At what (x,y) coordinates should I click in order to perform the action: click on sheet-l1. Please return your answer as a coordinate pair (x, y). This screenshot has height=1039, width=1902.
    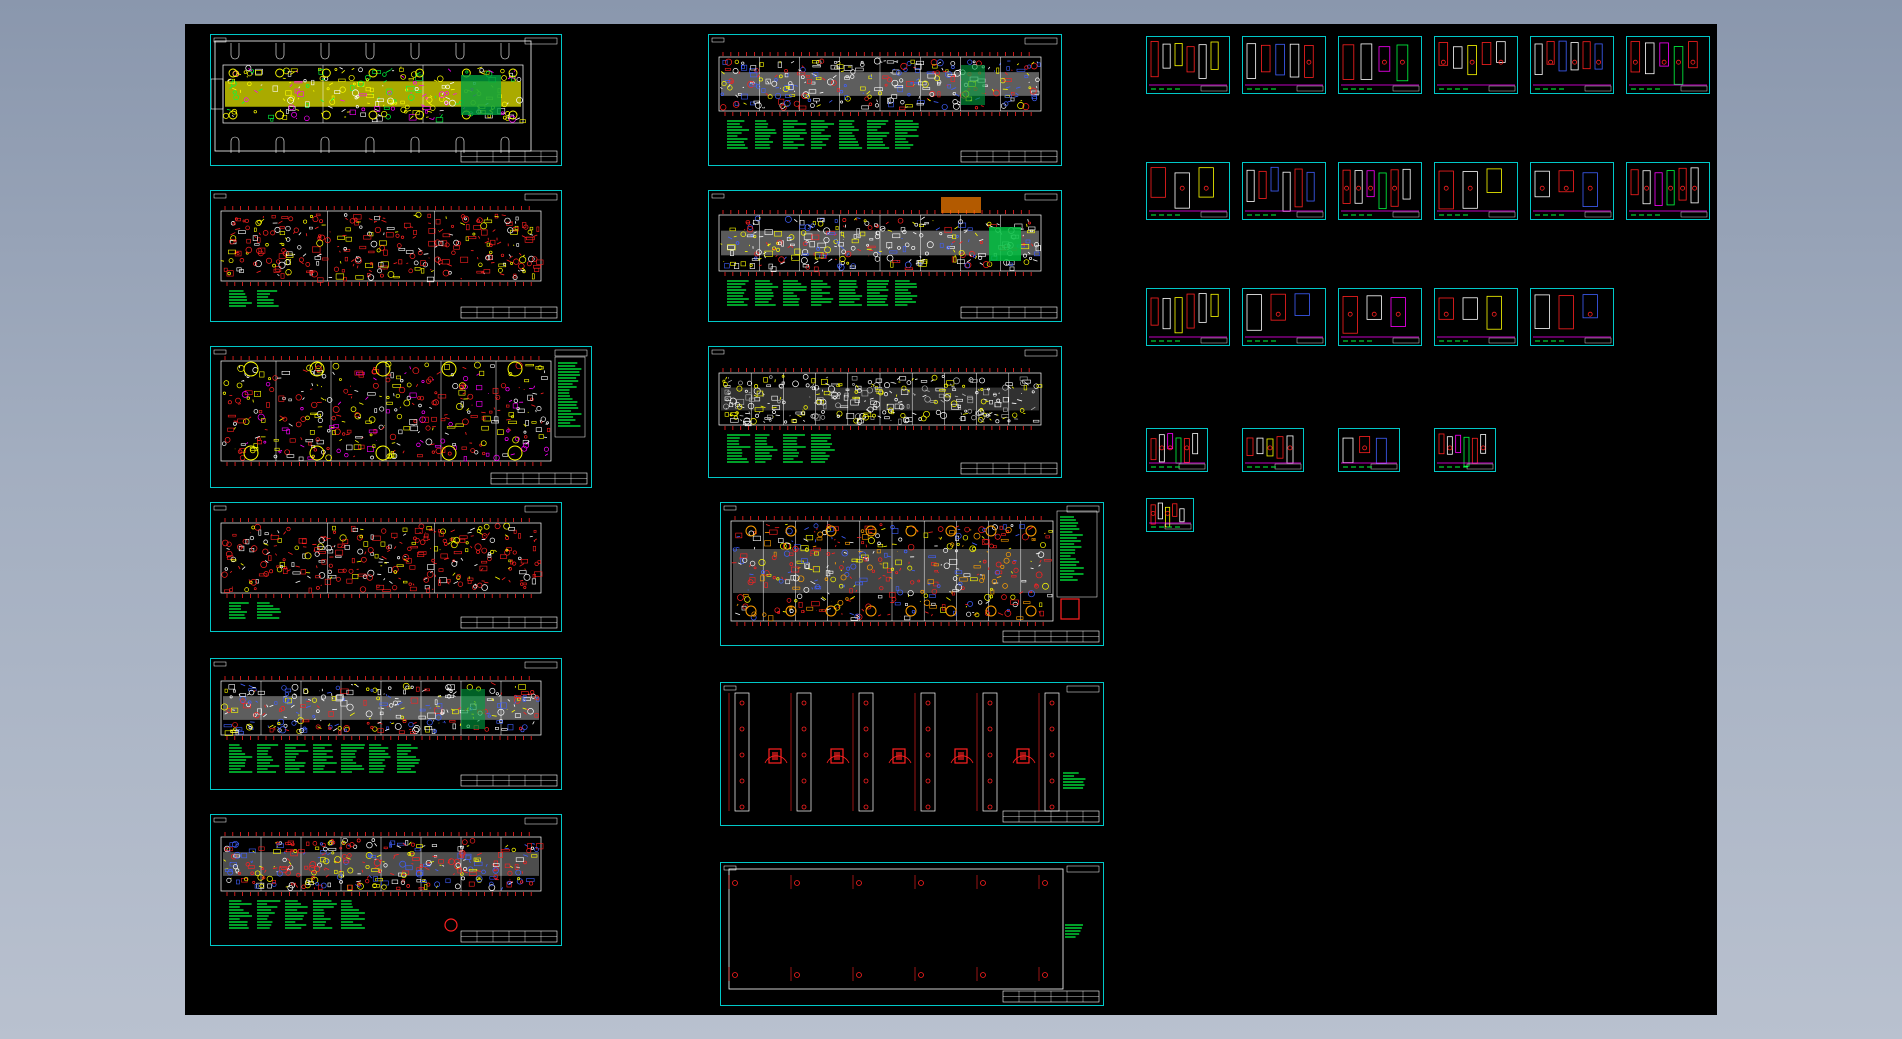
    Looking at the image, I should click on (386, 100).